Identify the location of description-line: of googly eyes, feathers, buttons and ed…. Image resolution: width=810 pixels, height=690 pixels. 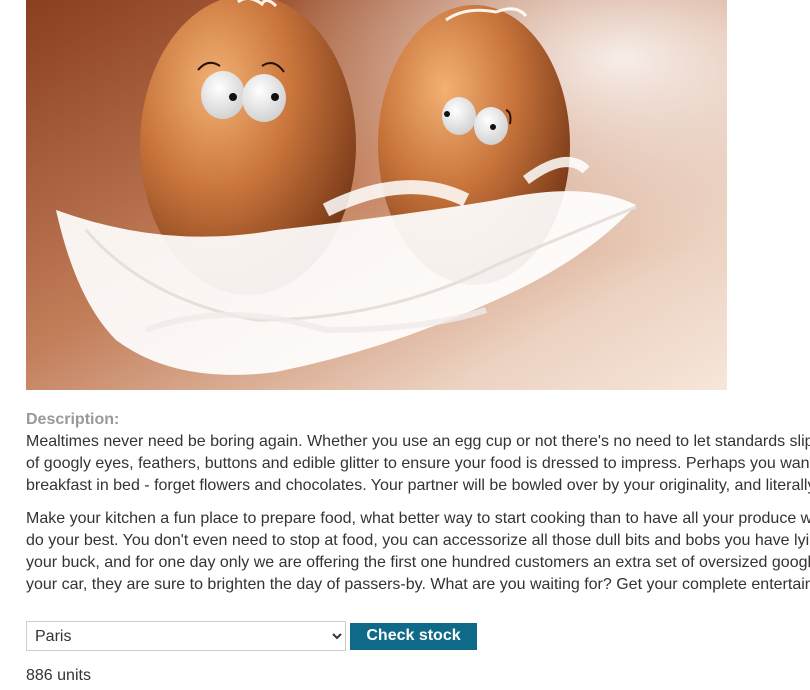
(418, 463).